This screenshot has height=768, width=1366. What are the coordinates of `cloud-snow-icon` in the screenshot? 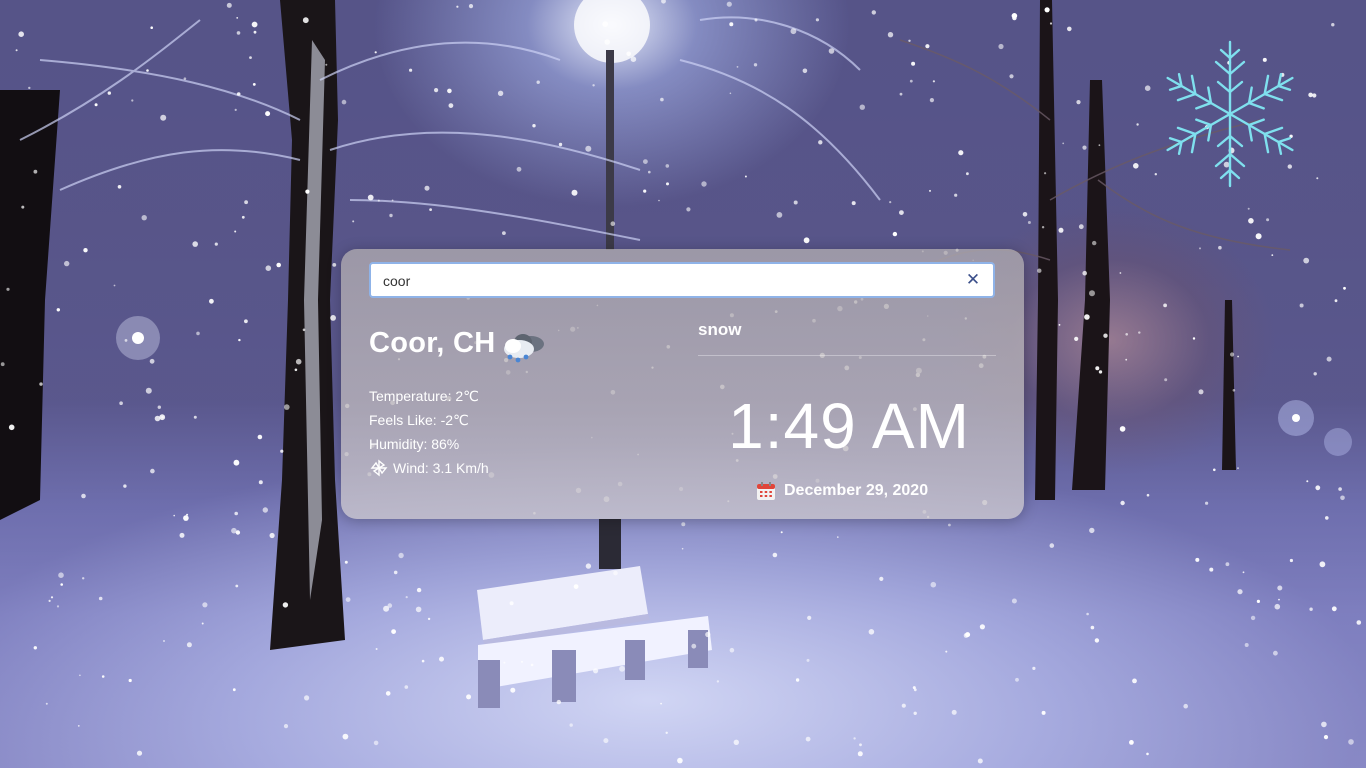 It's located at (524, 348).